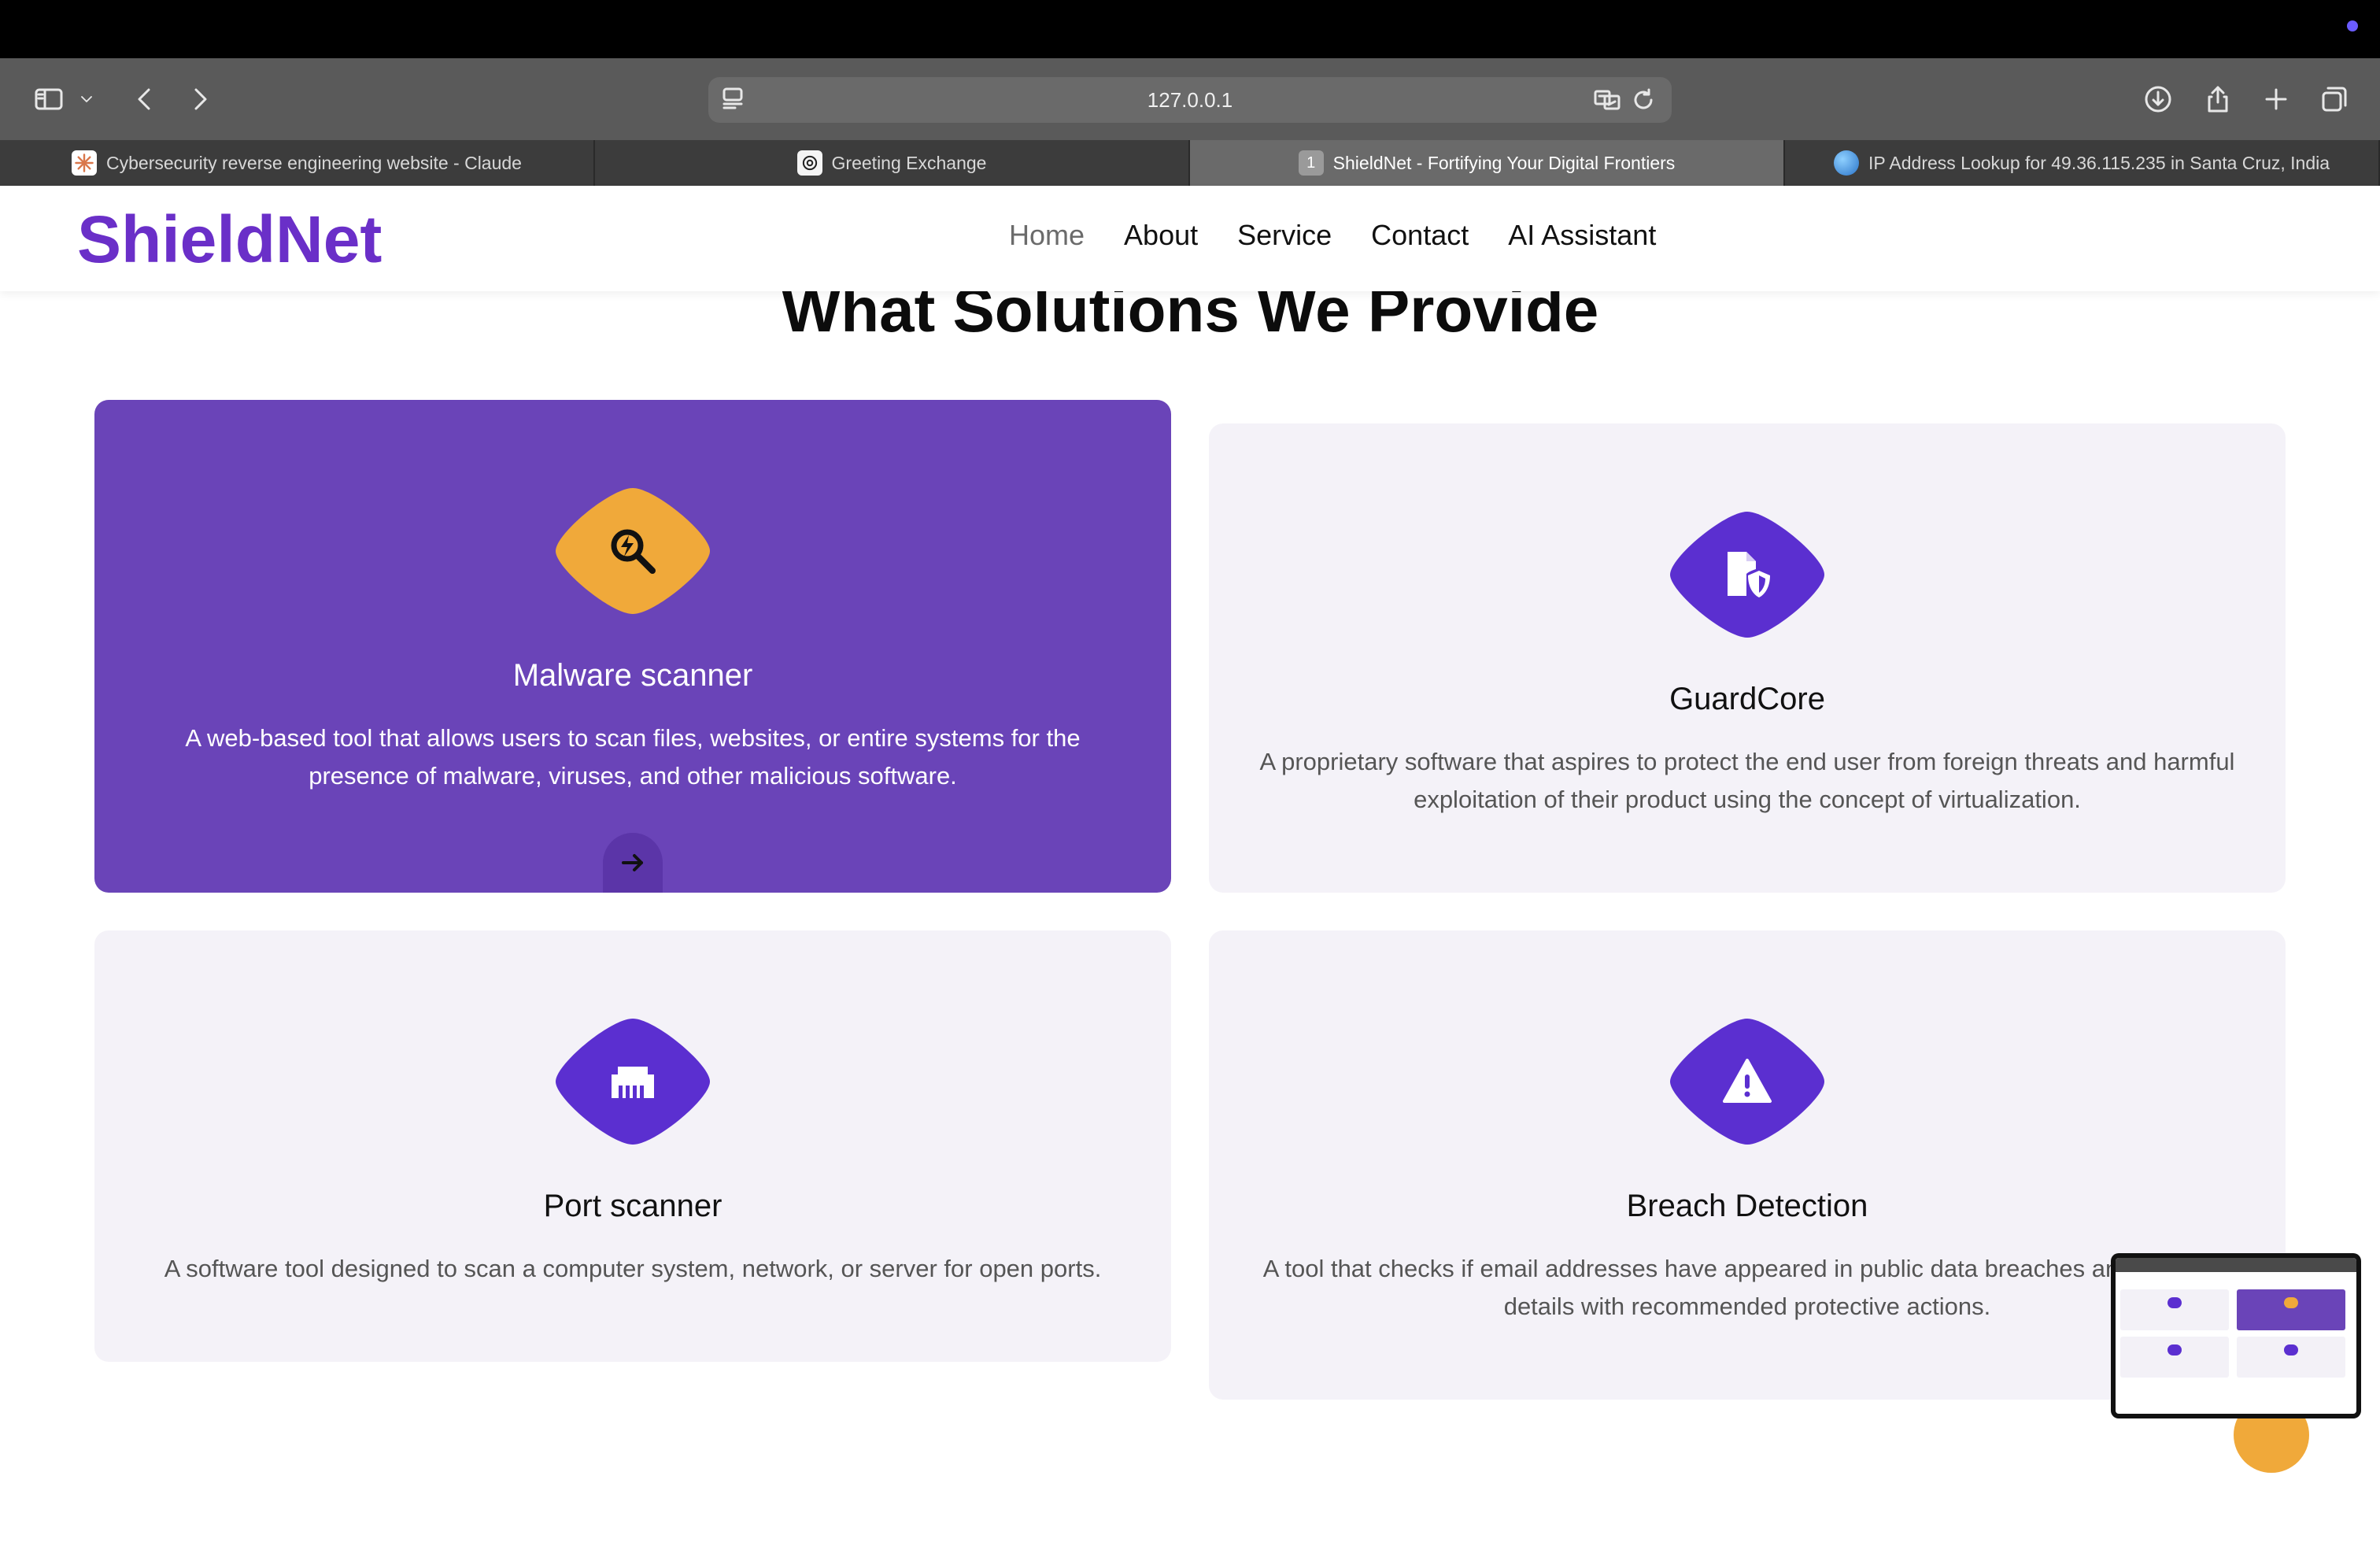 The height and width of the screenshot is (1546, 2380). I want to click on forward-arrow-icon, so click(199, 99).